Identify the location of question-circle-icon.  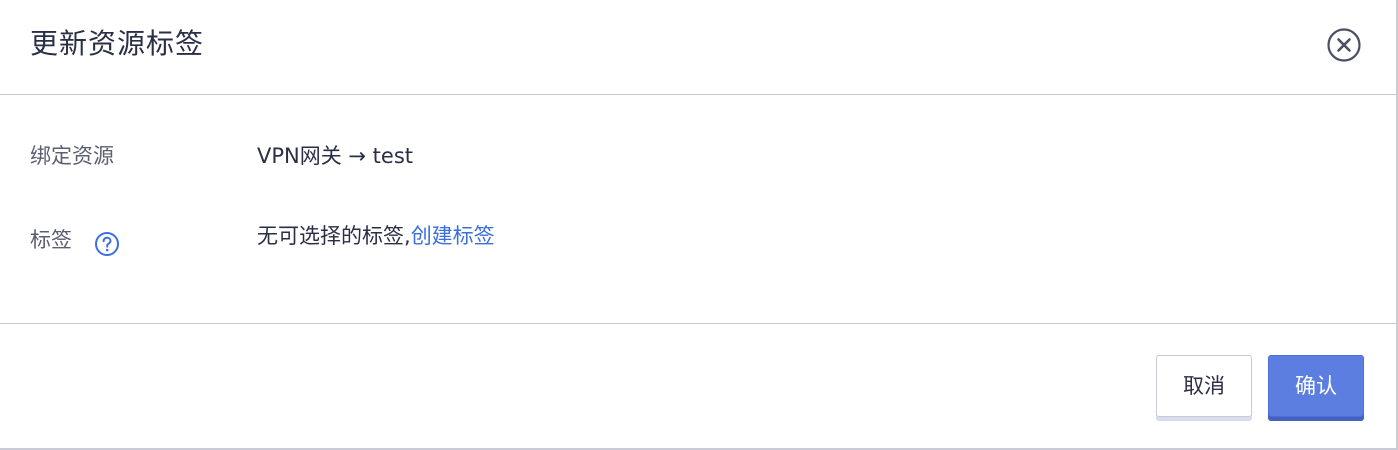
(107, 244).